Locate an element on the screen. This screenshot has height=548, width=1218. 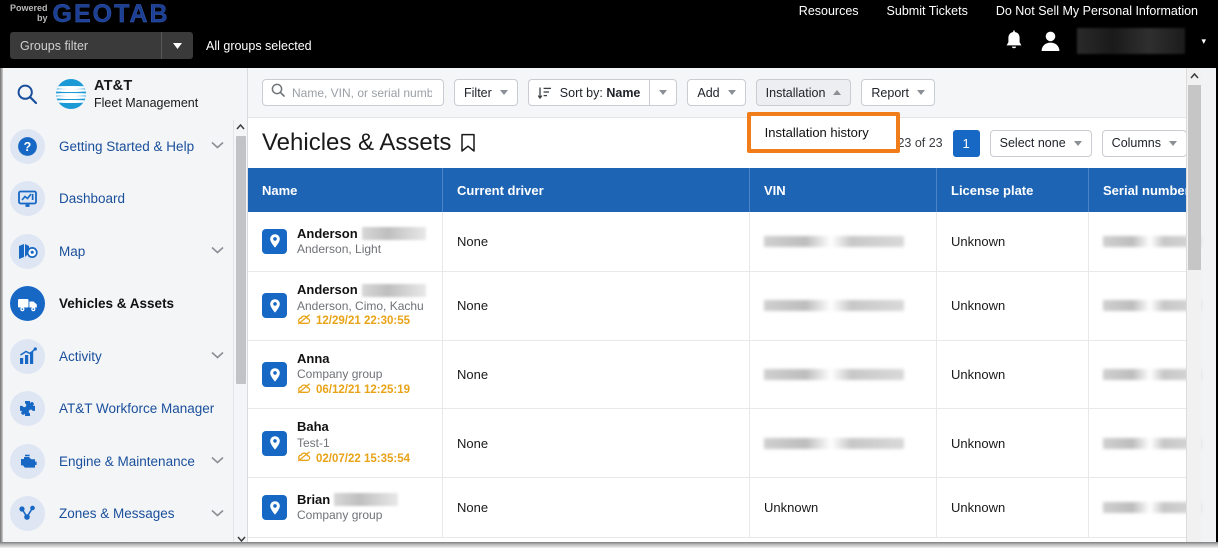
sidebar-item-vehicles-assets: Vehicles & Assets is located at coordinates (118, 304).